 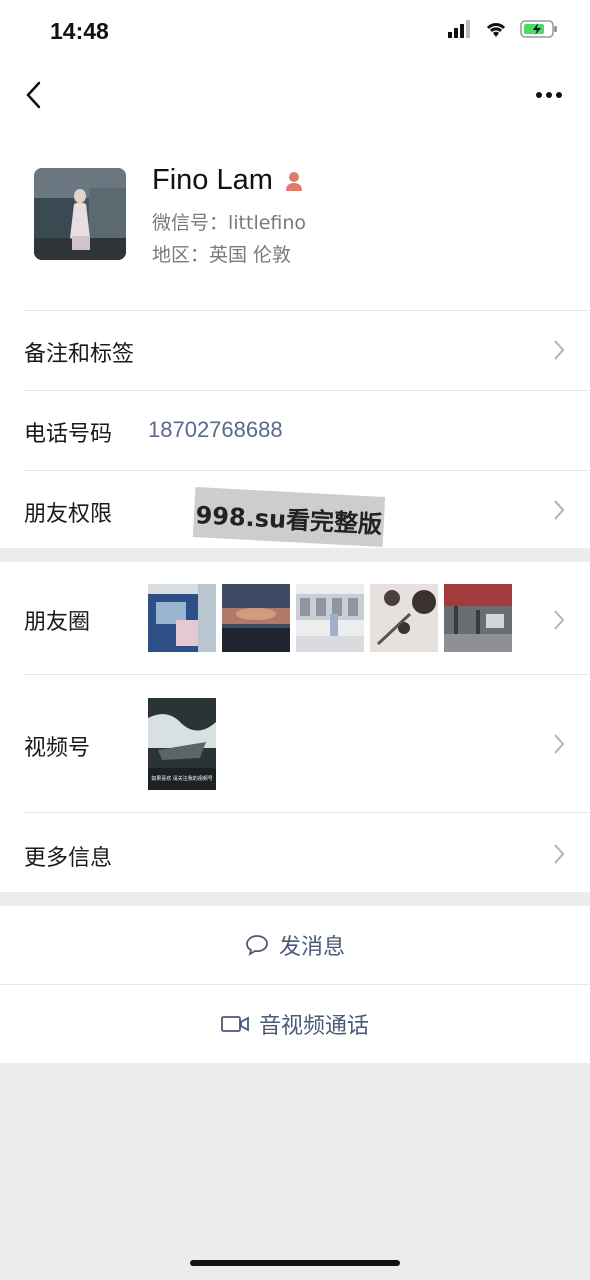 What do you see at coordinates (182, 778) in the screenshot?
I see `video-caption: 如果喜欢 请关注我的视频号` at bounding box center [182, 778].